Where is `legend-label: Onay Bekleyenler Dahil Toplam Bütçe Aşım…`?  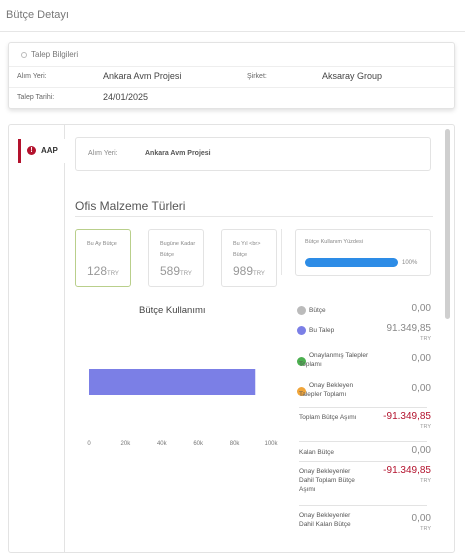
legend-label: Onay Bekleyenler Dahil Toplam Bütçe Aşım… is located at coordinates (327, 480).